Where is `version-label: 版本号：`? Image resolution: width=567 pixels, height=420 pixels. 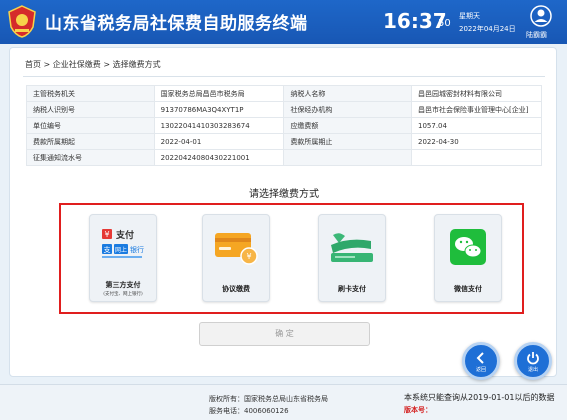 version-label: 版本号： is located at coordinates (418, 410).